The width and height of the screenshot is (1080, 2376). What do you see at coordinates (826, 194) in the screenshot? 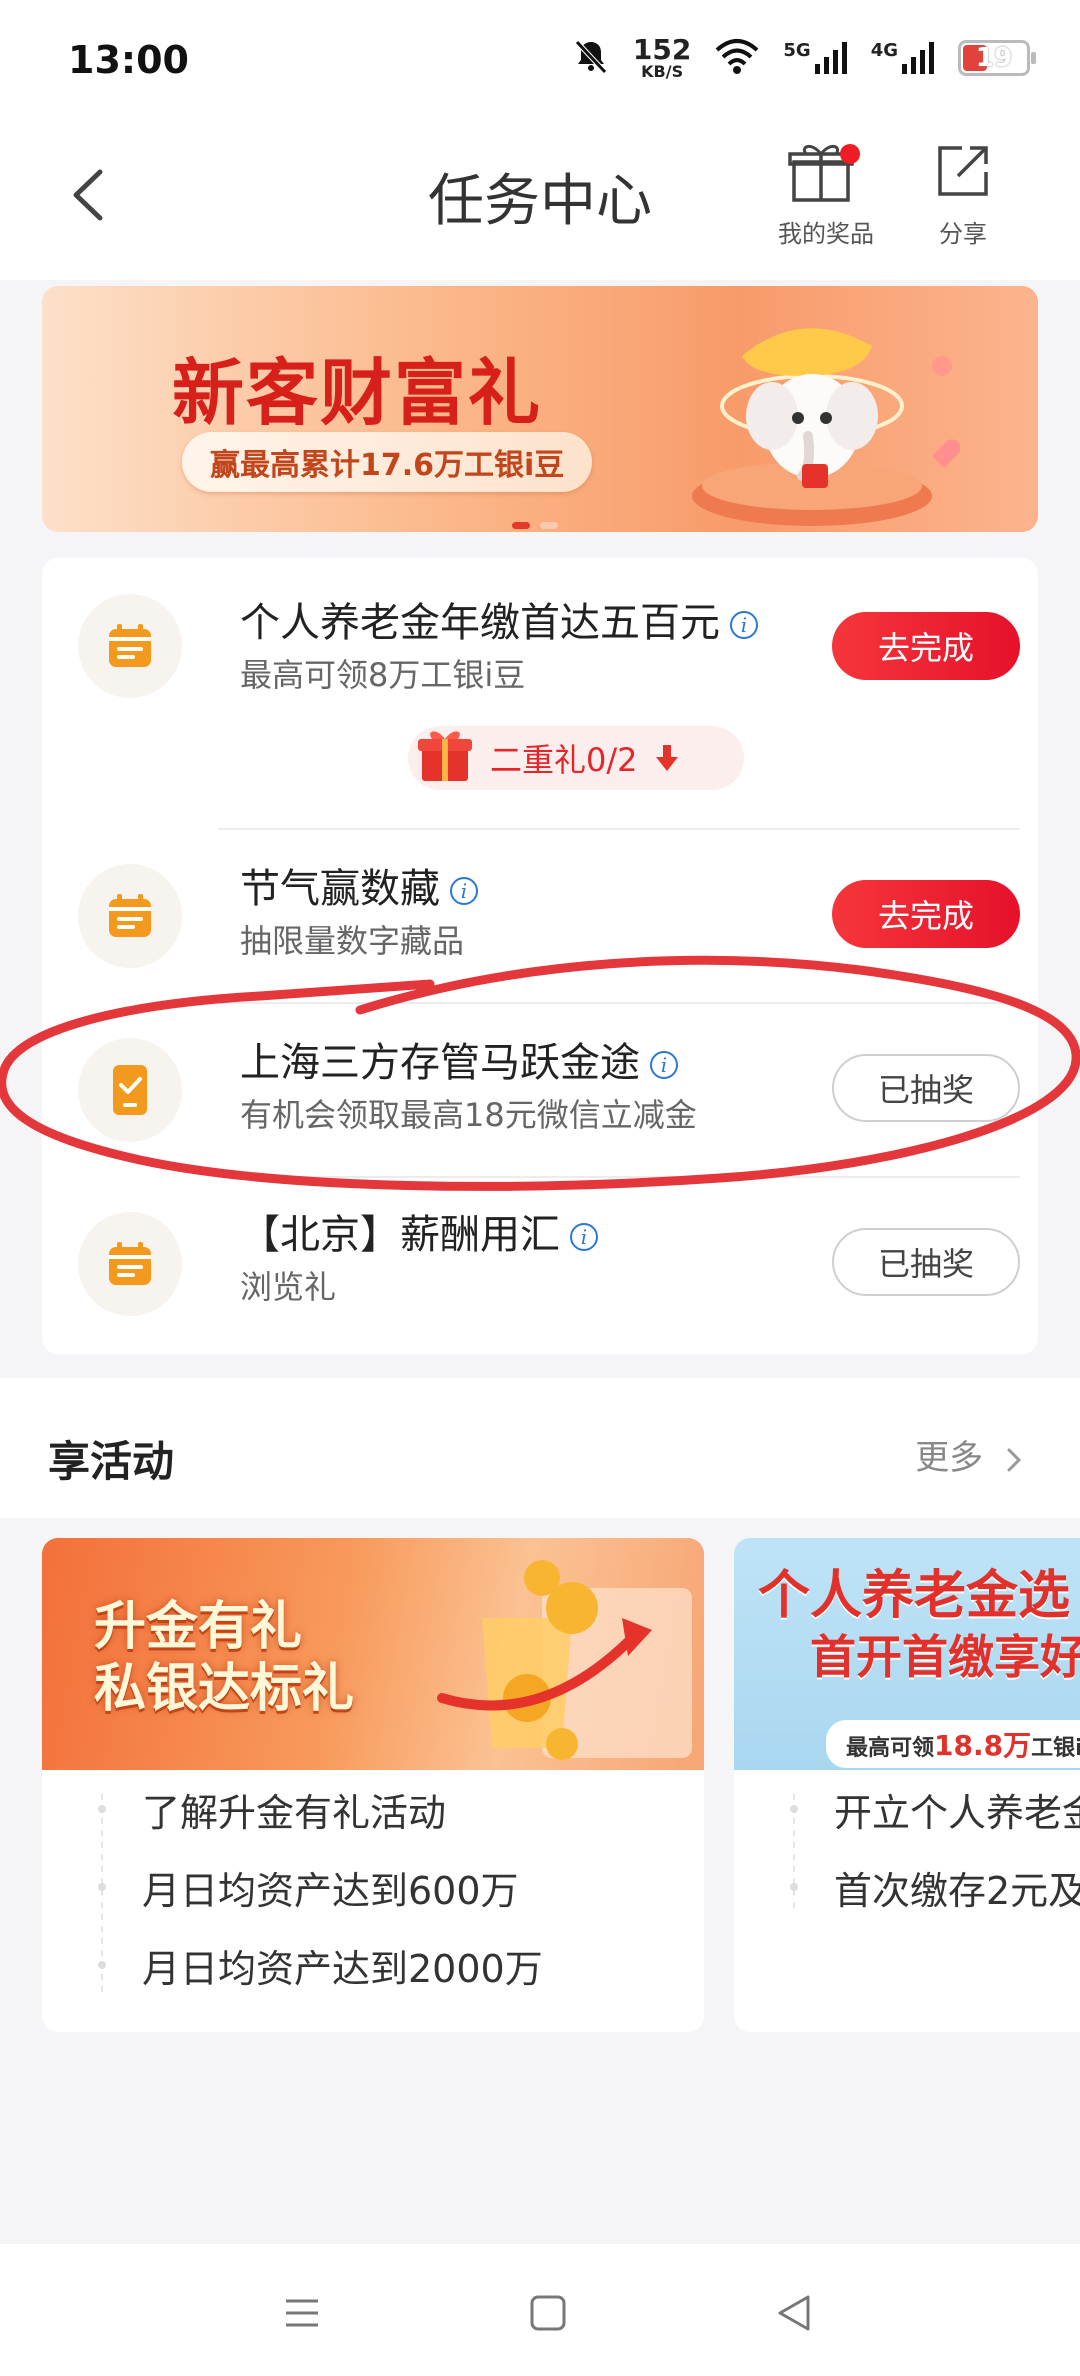
I see `my-prizes-button: 我的奖品` at bounding box center [826, 194].